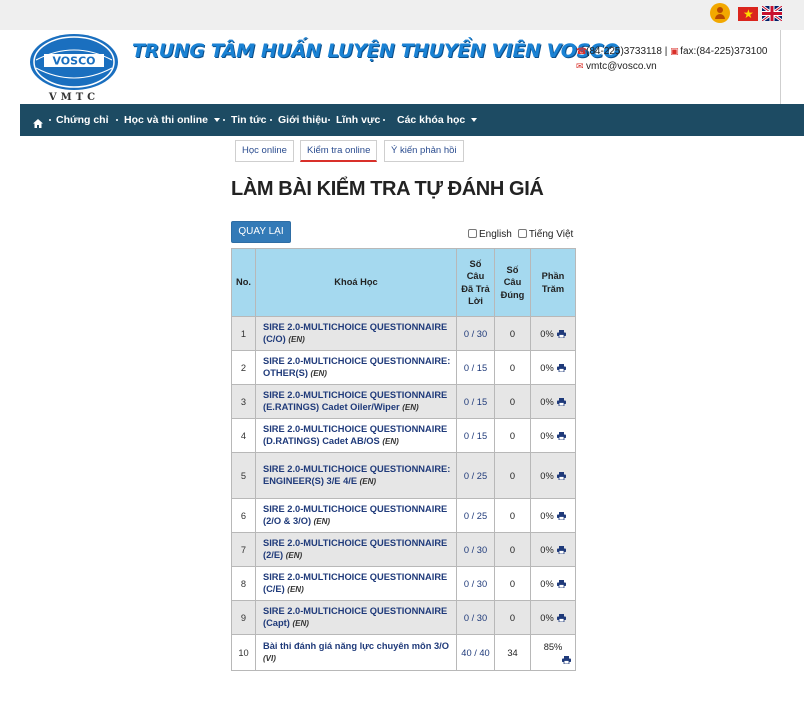 This screenshot has width=804, height=712. What do you see at coordinates (243, 367) in the screenshot?
I see `row-number: 2` at bounding box center [243, 367].